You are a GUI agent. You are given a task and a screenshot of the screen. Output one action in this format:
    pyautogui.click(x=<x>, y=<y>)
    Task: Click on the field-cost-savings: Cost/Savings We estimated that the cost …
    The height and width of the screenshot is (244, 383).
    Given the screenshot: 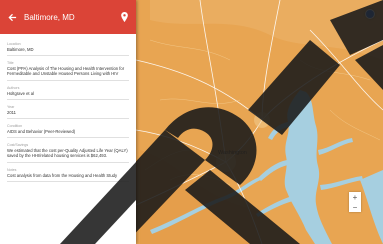 What is the action you would take?
    pyautogui.click(x=68, y=153)
    